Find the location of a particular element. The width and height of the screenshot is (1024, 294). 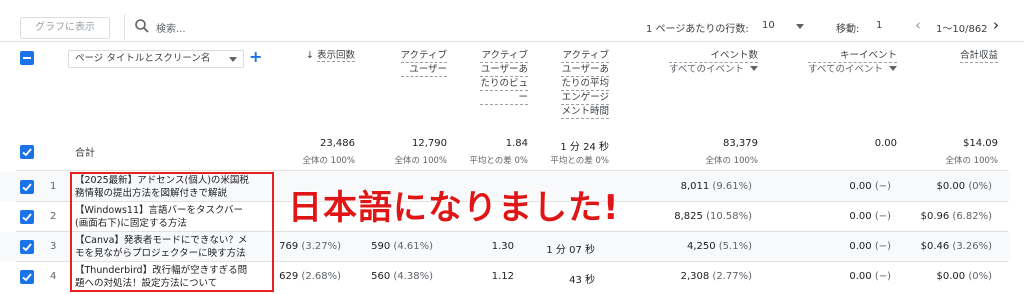

column-header-event-count: イベント数 すべてのイベント is located at coordinates (713, 62).